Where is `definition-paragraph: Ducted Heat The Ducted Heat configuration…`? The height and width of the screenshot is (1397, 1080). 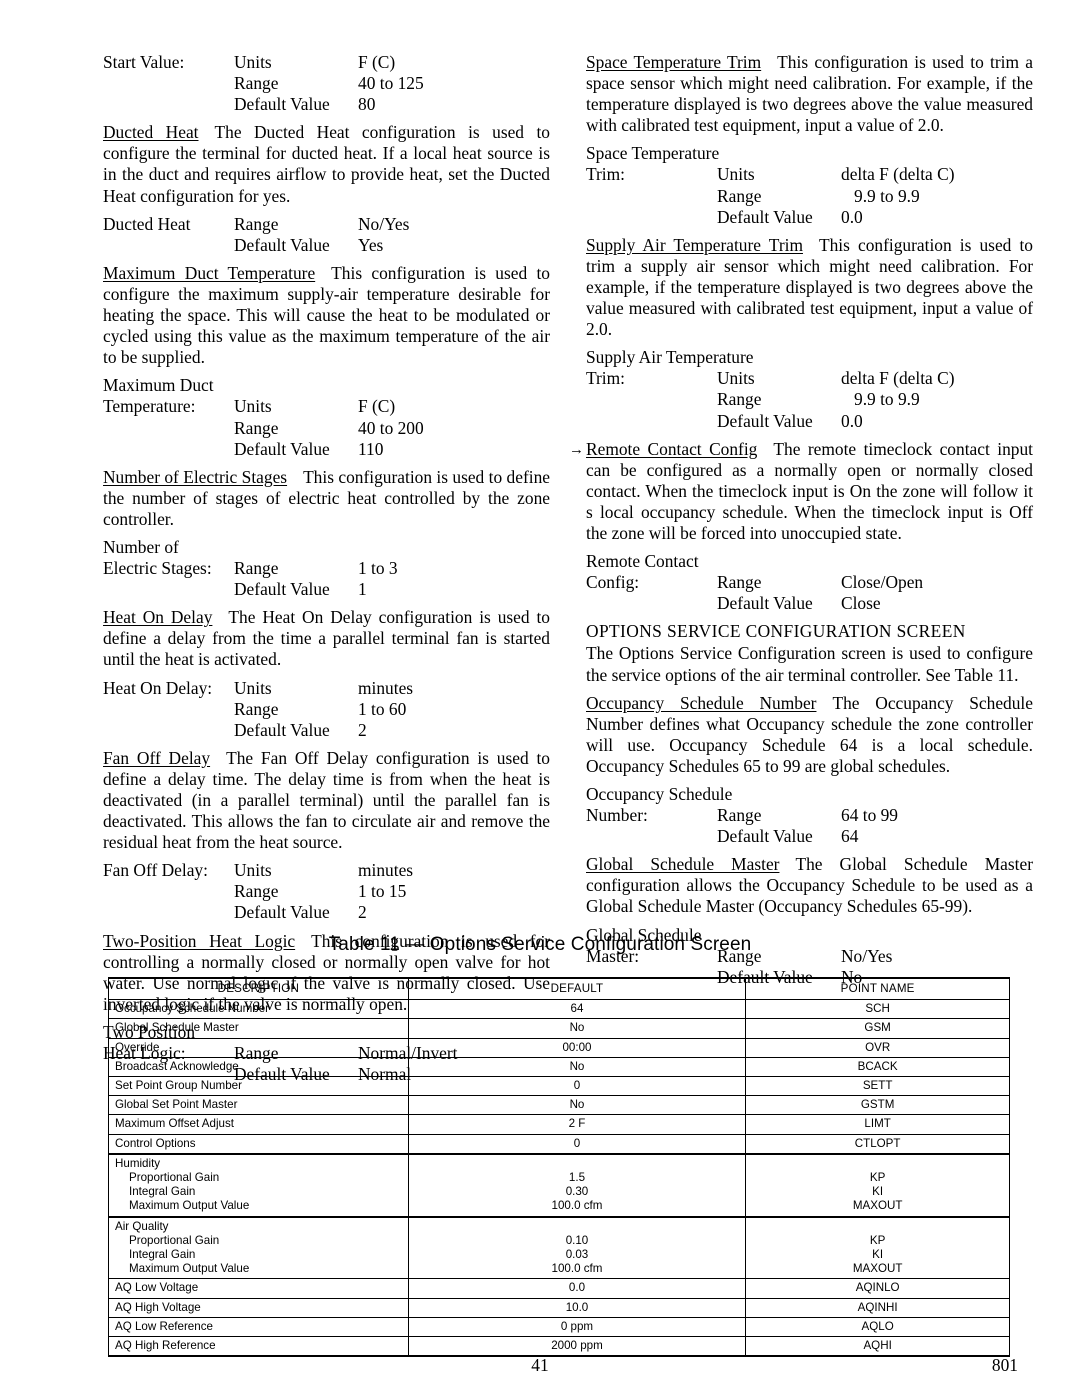
definition-paragraph: Ducted Heat The Ducted Heat configuration… is located at coordinates (326, 164).